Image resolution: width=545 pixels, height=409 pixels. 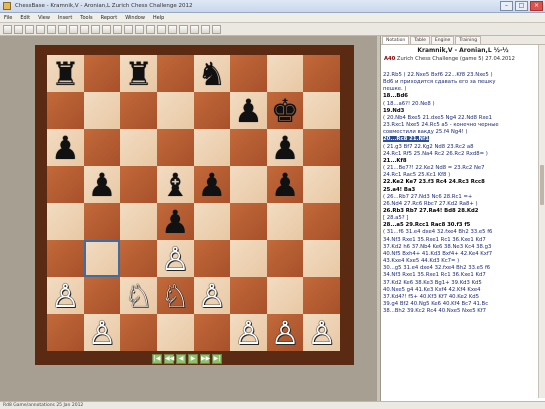 What do you see at coordinates (248, 184) in the screenshot?
I see `square-f5` at bounding box center [248, 184].